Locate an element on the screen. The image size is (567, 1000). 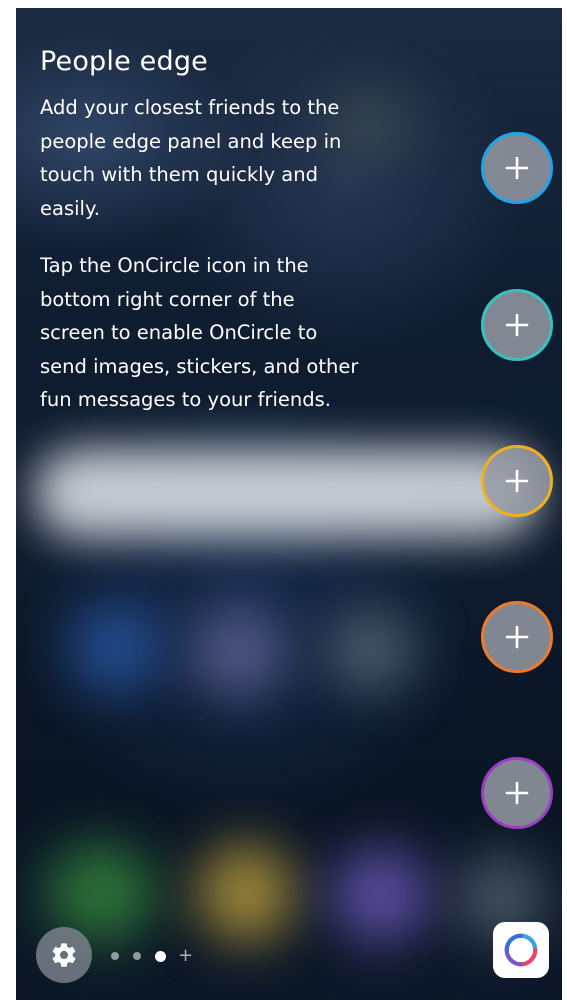
oncircle-icon is located at coordinates (521, 950).